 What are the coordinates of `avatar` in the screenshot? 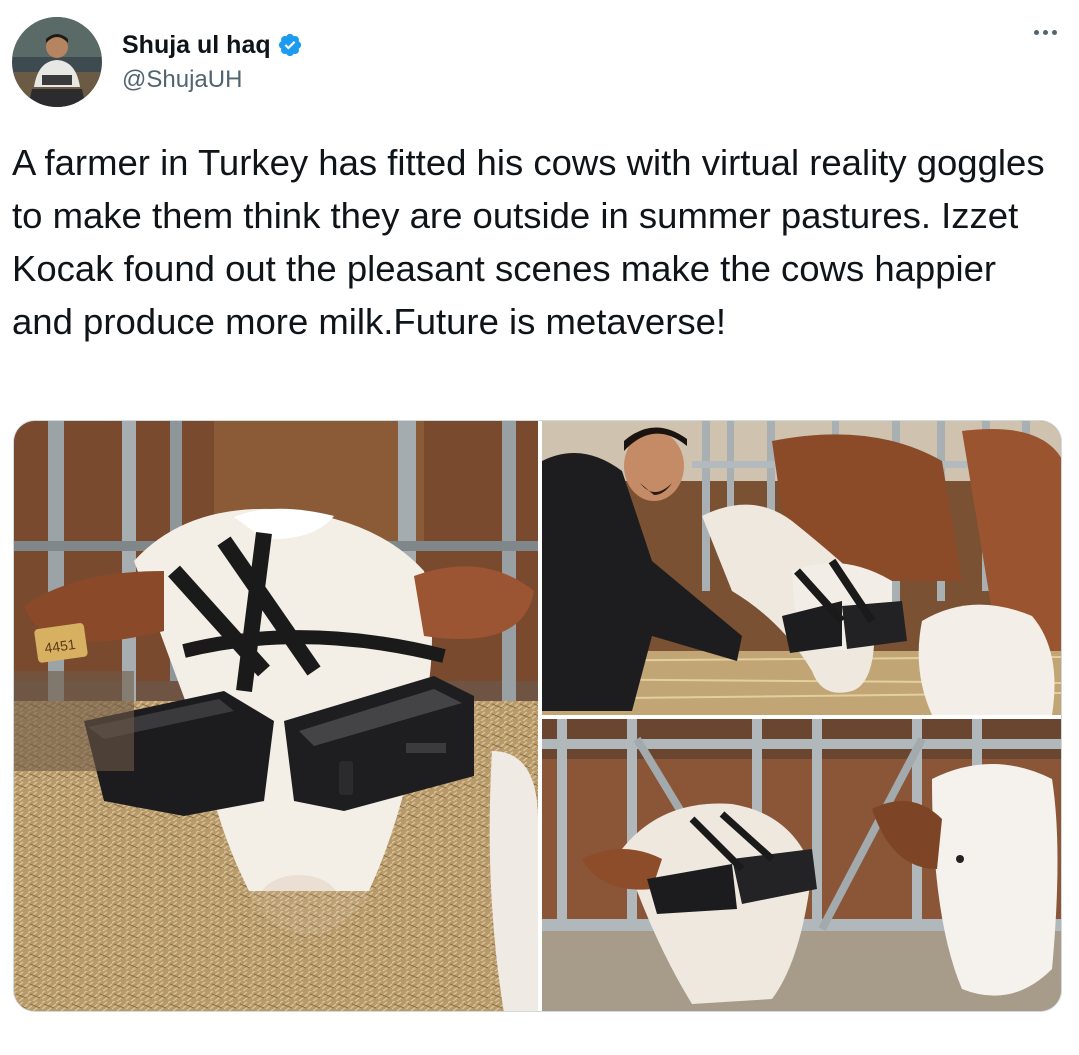 It's located at (57, 62).